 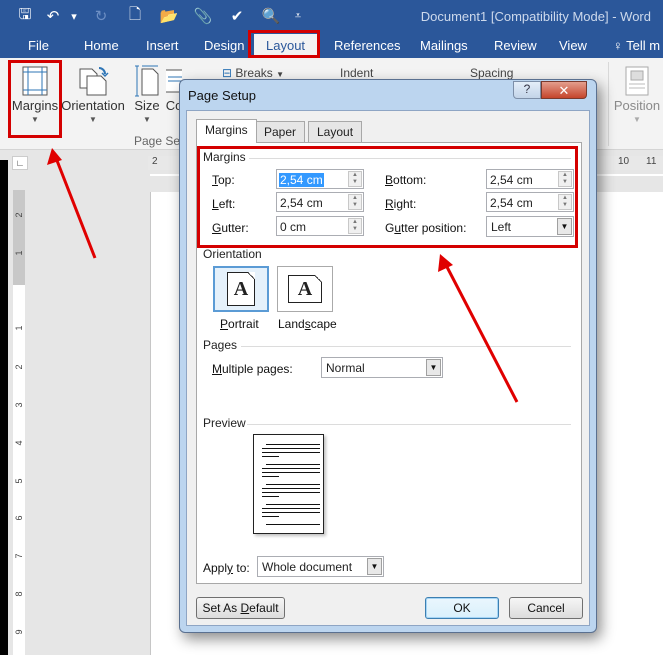 I want to click on tab-review: Review, so click(x=515, y=45).